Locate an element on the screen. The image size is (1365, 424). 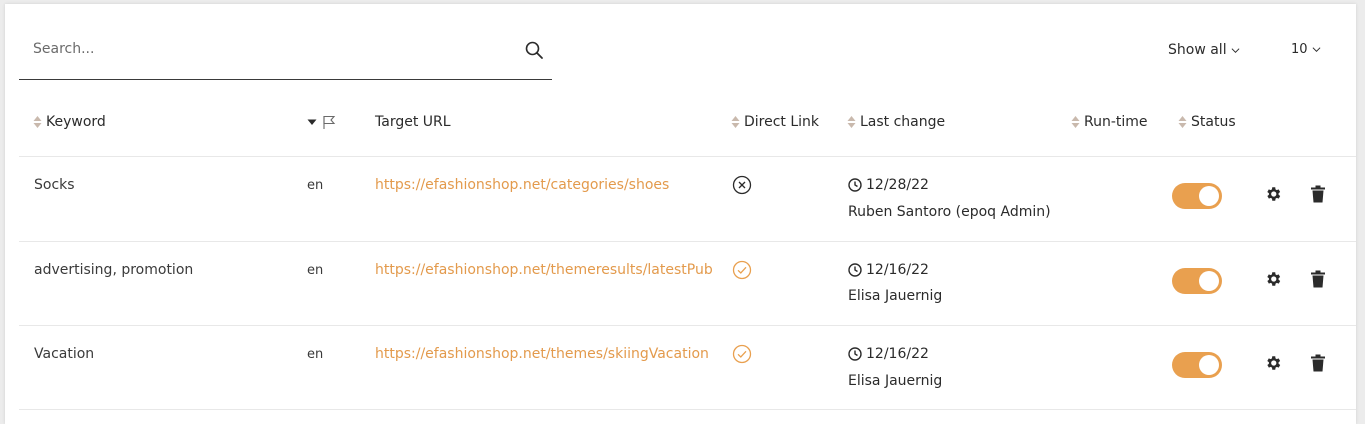
column-header-direct-link: Direct Link is located at coordinates (775, 122).